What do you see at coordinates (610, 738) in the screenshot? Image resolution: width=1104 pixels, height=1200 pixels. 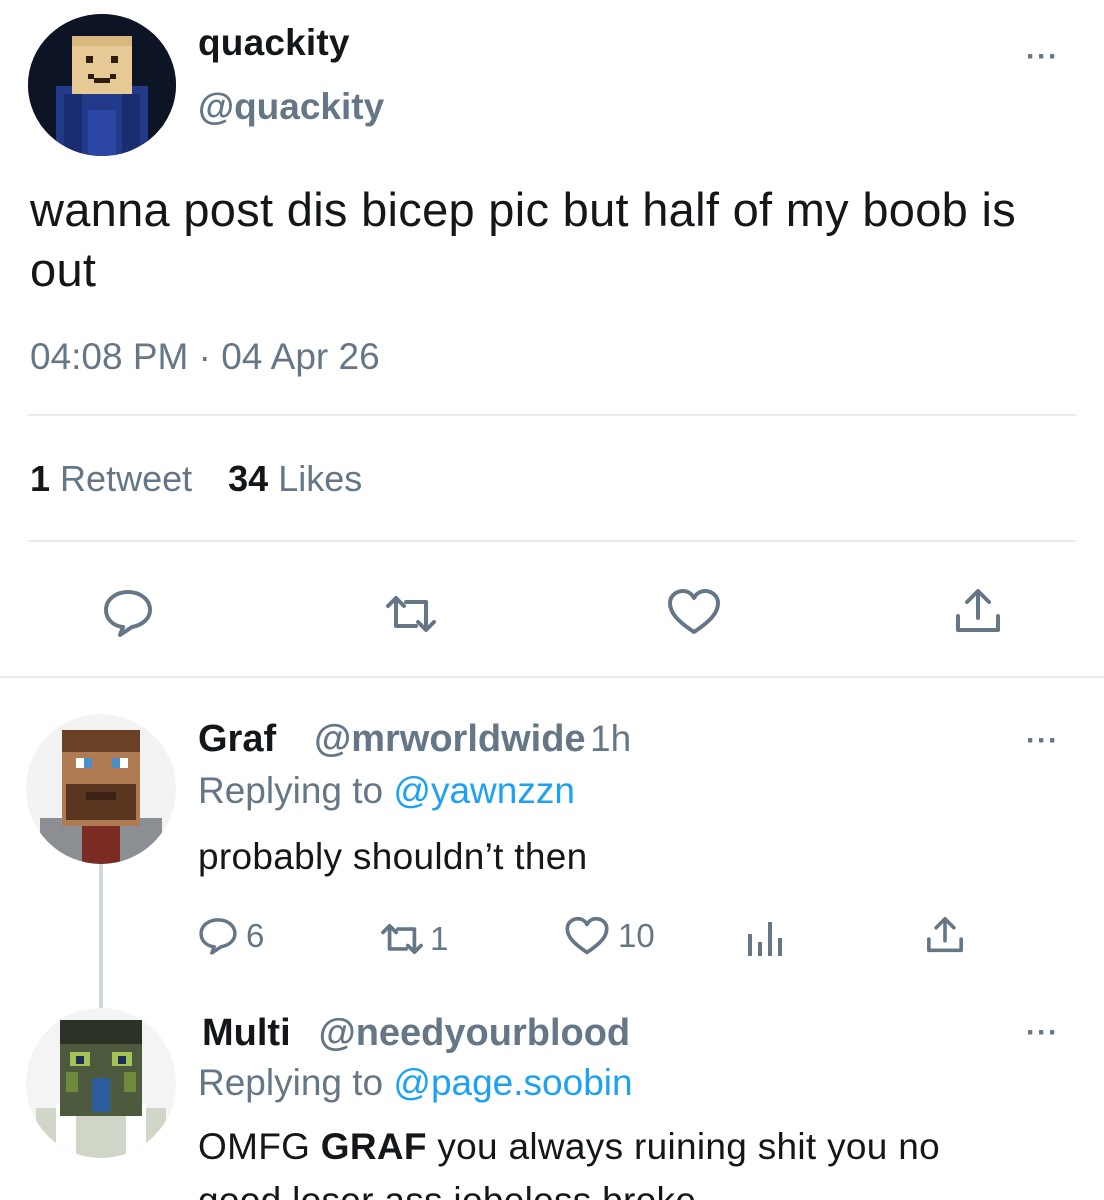 I see `timestamp: 1h` at bounding box center [610, 738].